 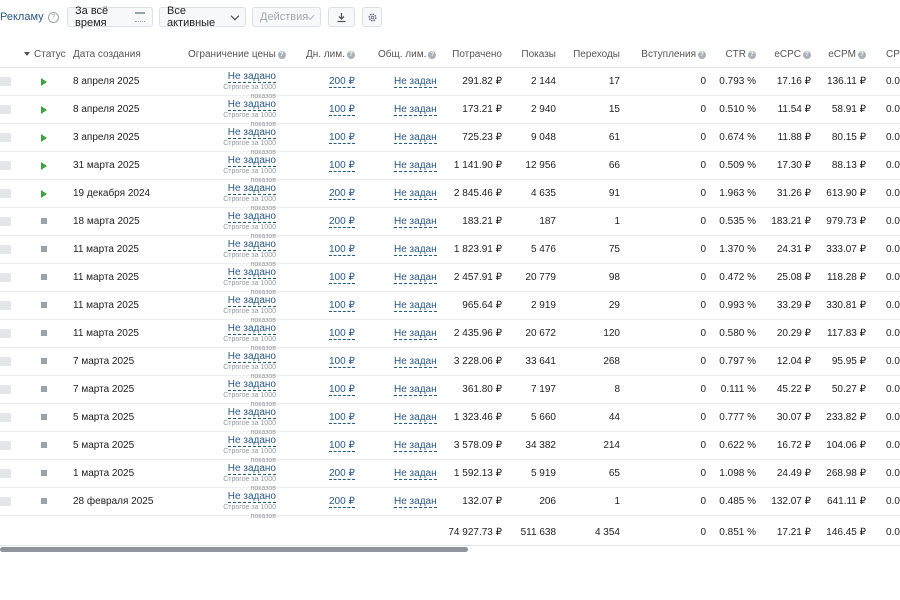 What do you see at coordinates (286, 17) in the screenshot?
I see `actions-select: Действия` at bounding box center [286, 17].